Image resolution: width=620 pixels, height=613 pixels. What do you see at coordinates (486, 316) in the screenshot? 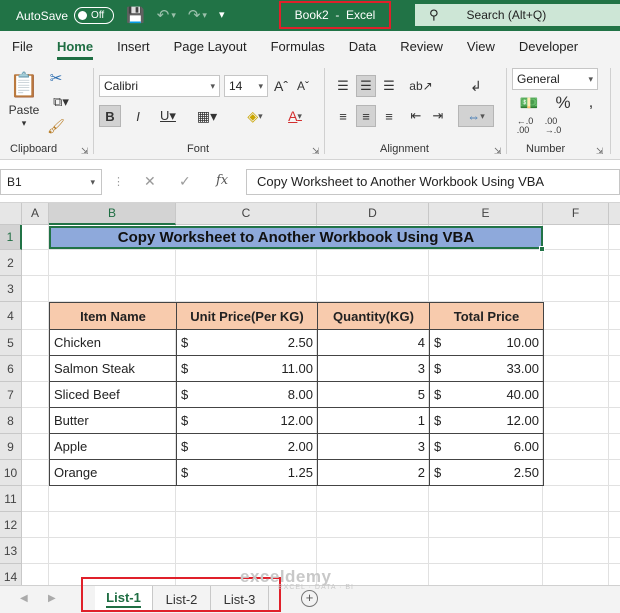
I see `header-total-price: Total Price` at bounding box center [486, 316].